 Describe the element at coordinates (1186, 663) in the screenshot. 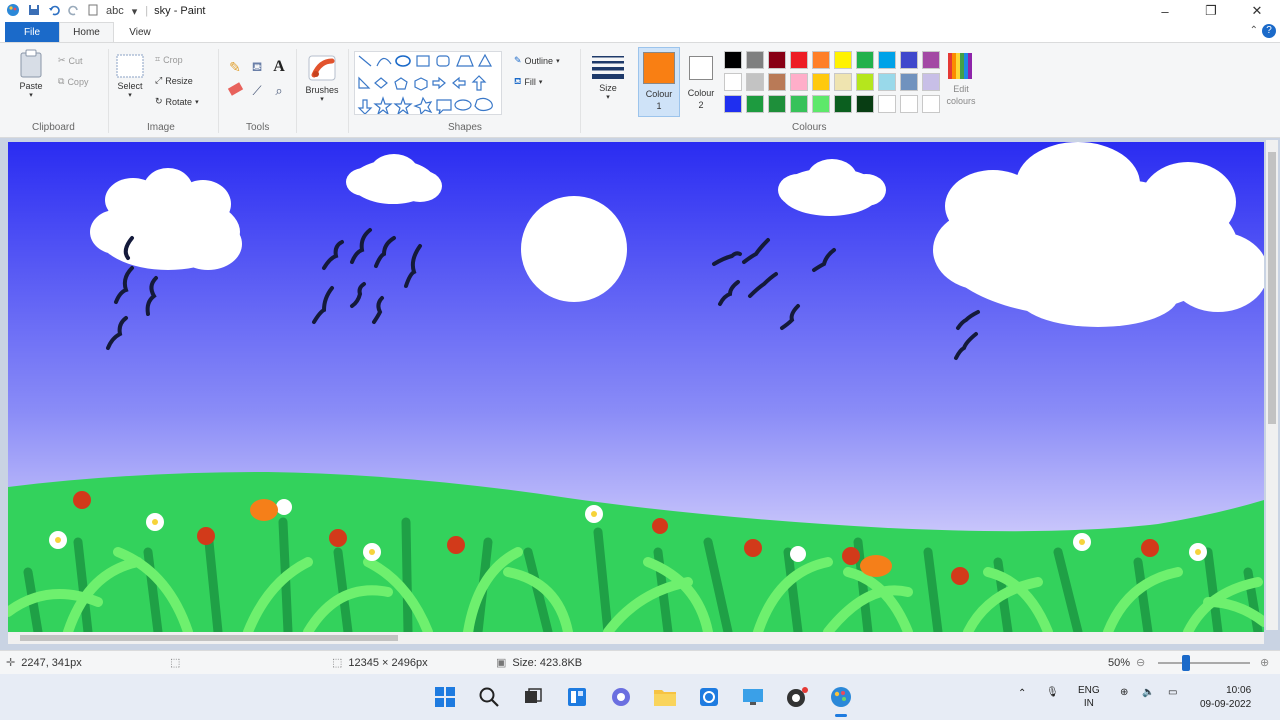

I see `zoom-slider-handle` at that location.